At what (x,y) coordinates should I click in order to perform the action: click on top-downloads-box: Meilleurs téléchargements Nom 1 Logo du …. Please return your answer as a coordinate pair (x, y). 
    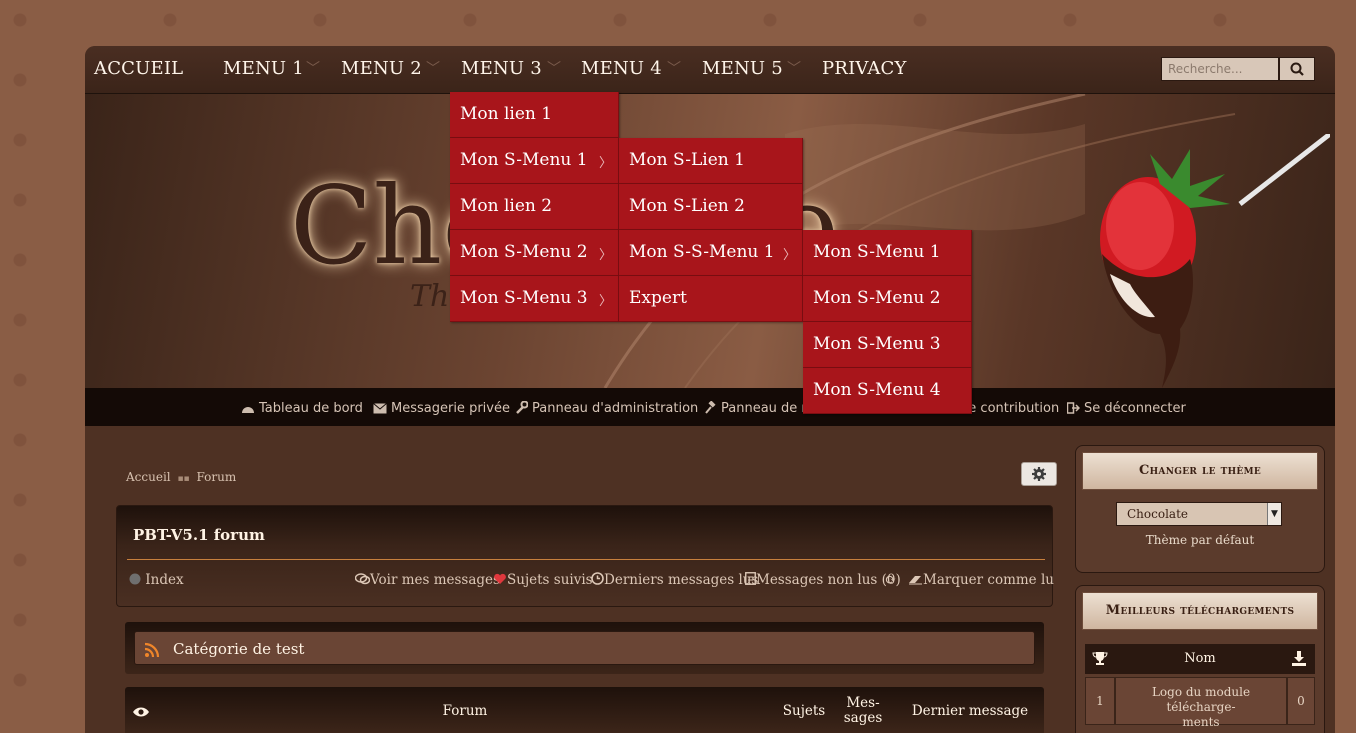
    Looking at the image, I should click on (1200, 659).